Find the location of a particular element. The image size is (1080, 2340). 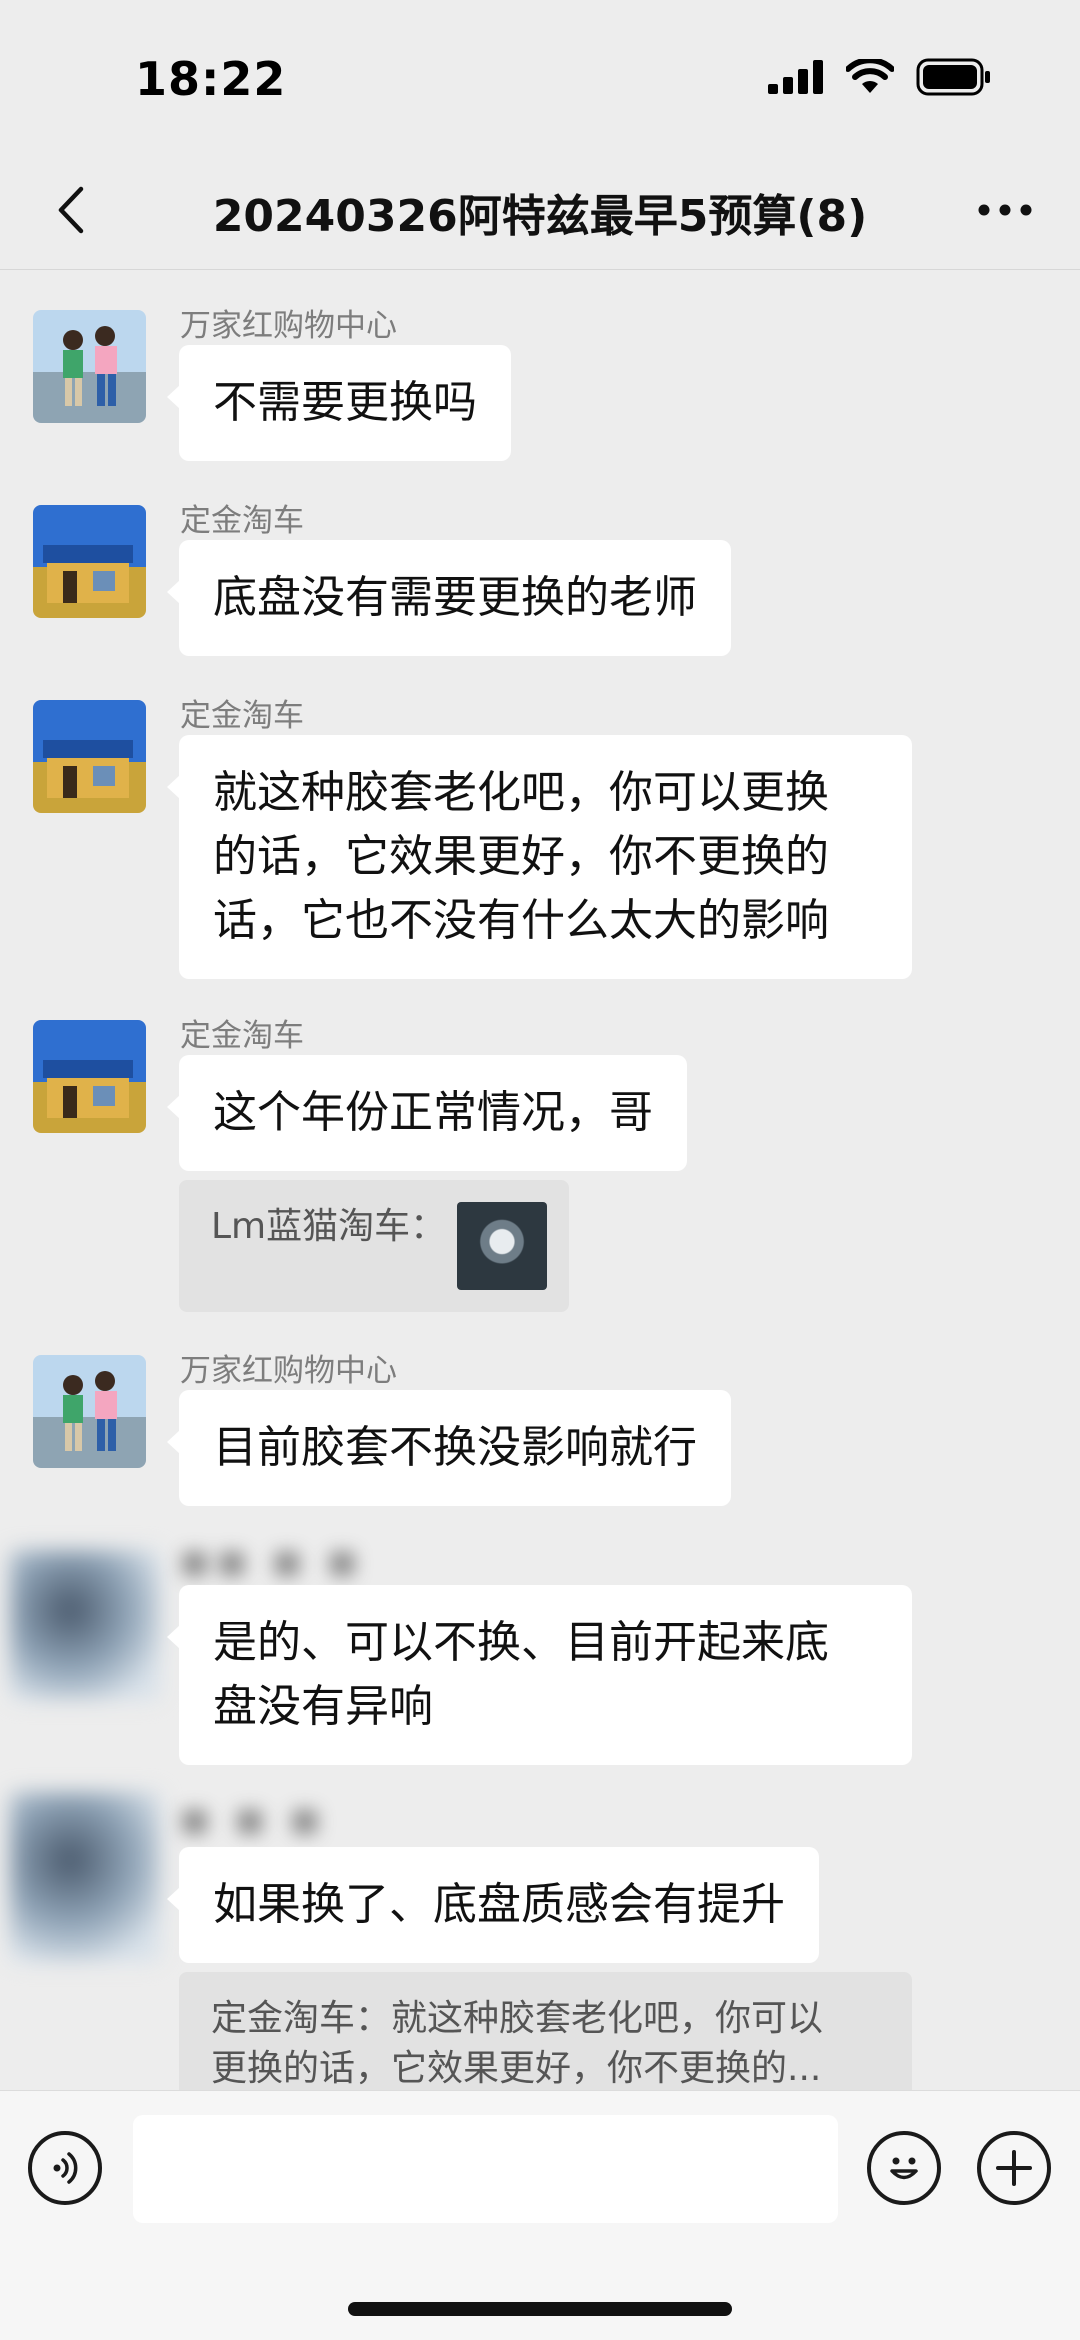

message-input is located at coordinates (485, 2169).